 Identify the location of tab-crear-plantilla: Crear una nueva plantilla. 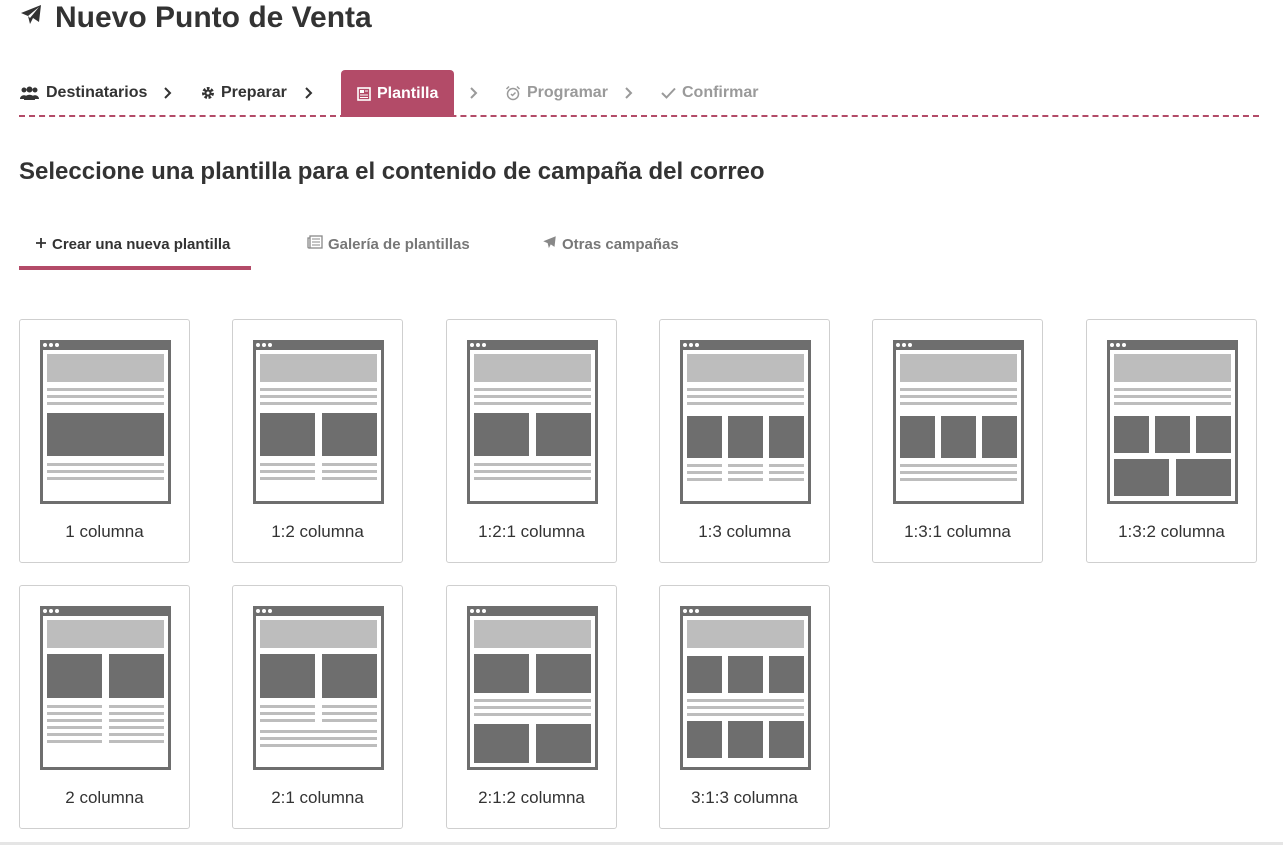
(132, 244).